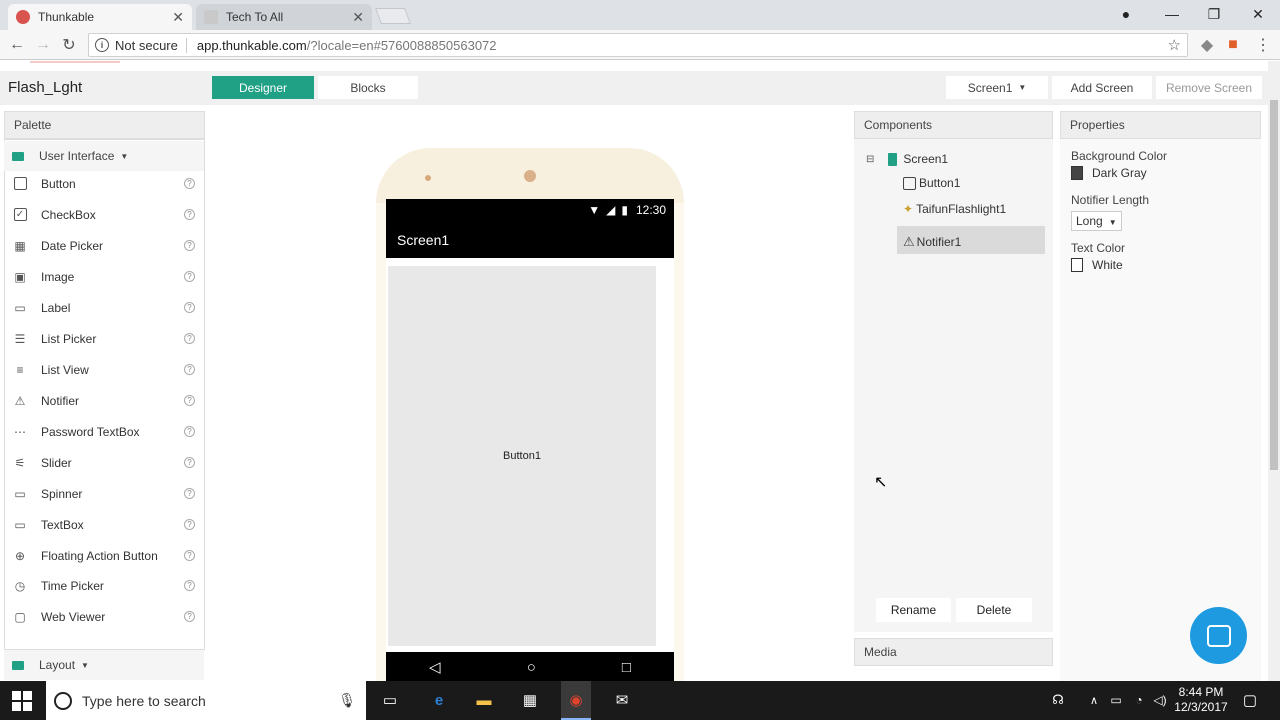 The height and width of the screenshot is (720, 1280). What do you see at coordinates (622, 700) in the screenshot?
I see `mail-icon: ✉` at bounding box center [622, 700].